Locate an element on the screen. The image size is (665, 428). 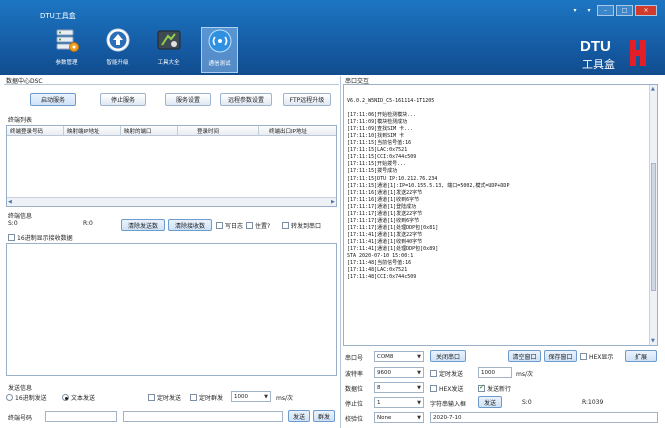
log-line: [17:11:15]拨号成功 is located at coordinates (372, 171).